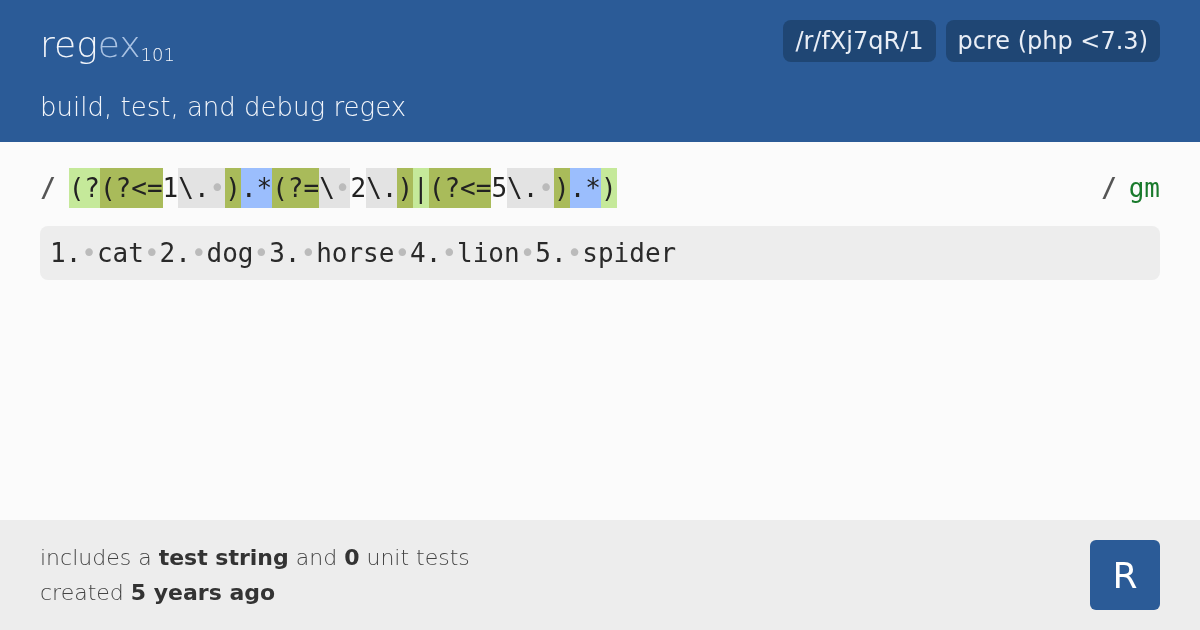 Image resolution: width=1200 pixels, height=630 pixels. What do you see at coordinates (629, 253) in the screenshot?
I see `test-text: spider` at bounding box center [629, 253].